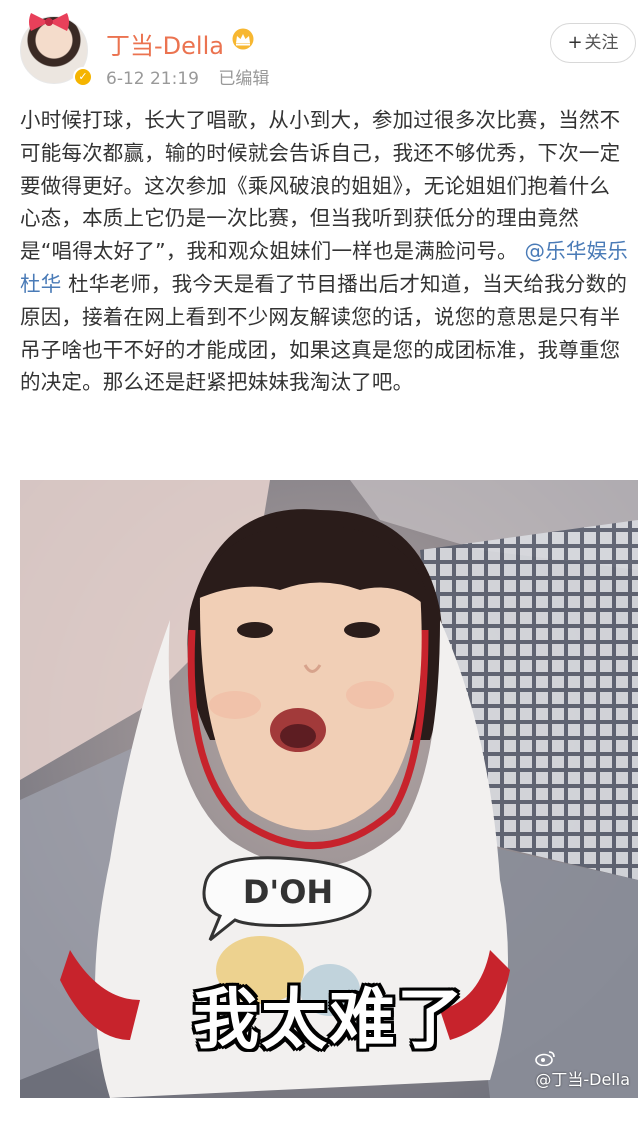 The image size is (640, 1134). What do you see at coordinates (244, 79) in the screenshot?
I see `edited-label: 已编辑` at bounding box center [244, 79].